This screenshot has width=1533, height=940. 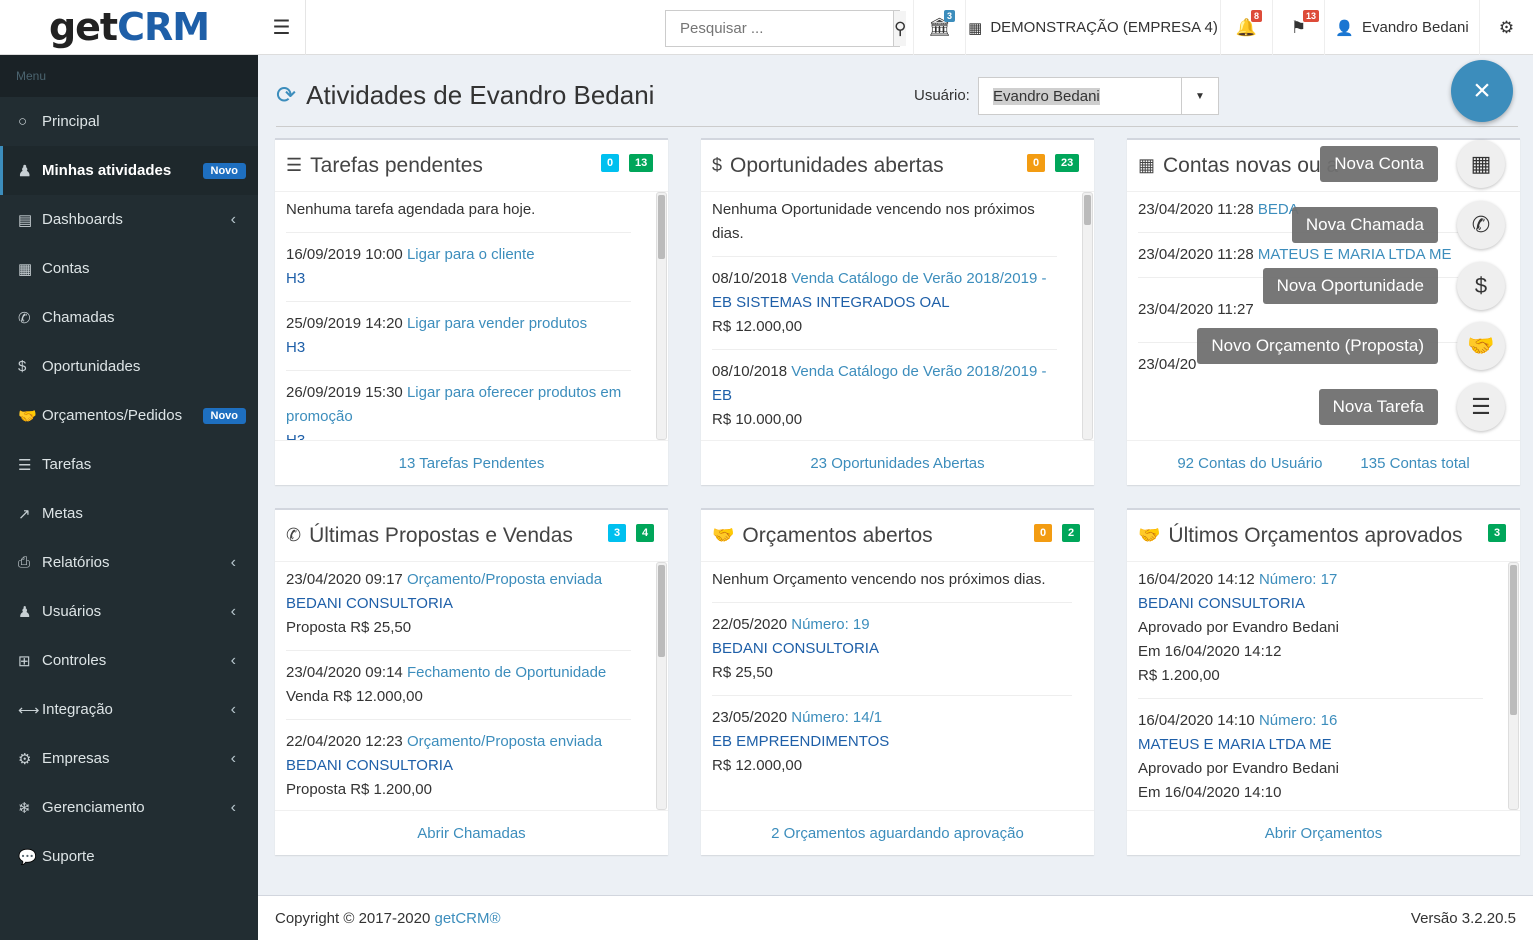 I want to click on fab-new-call: Nova Chamada ✆, so click(x=1398, y=225).